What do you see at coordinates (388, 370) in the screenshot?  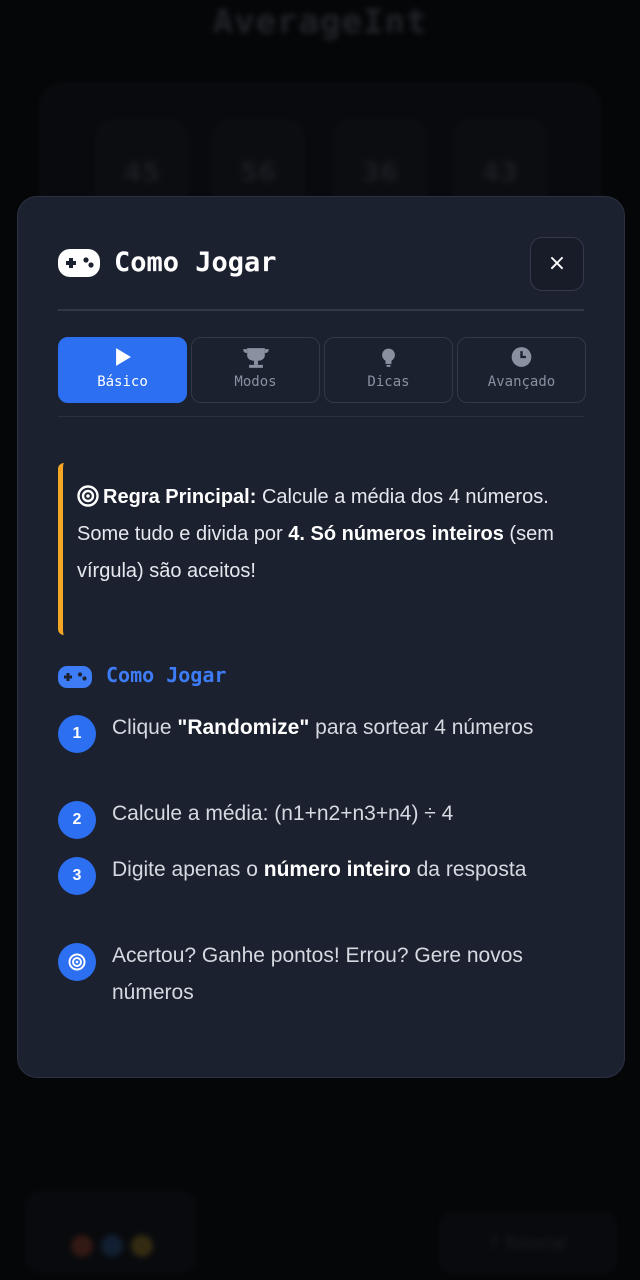 I see `tab-dicas: Dicas` at bounding box center [388, 370].